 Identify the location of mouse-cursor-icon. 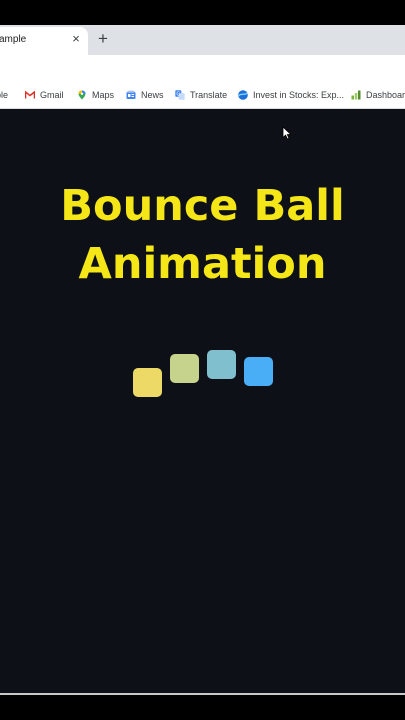
(287, 133).